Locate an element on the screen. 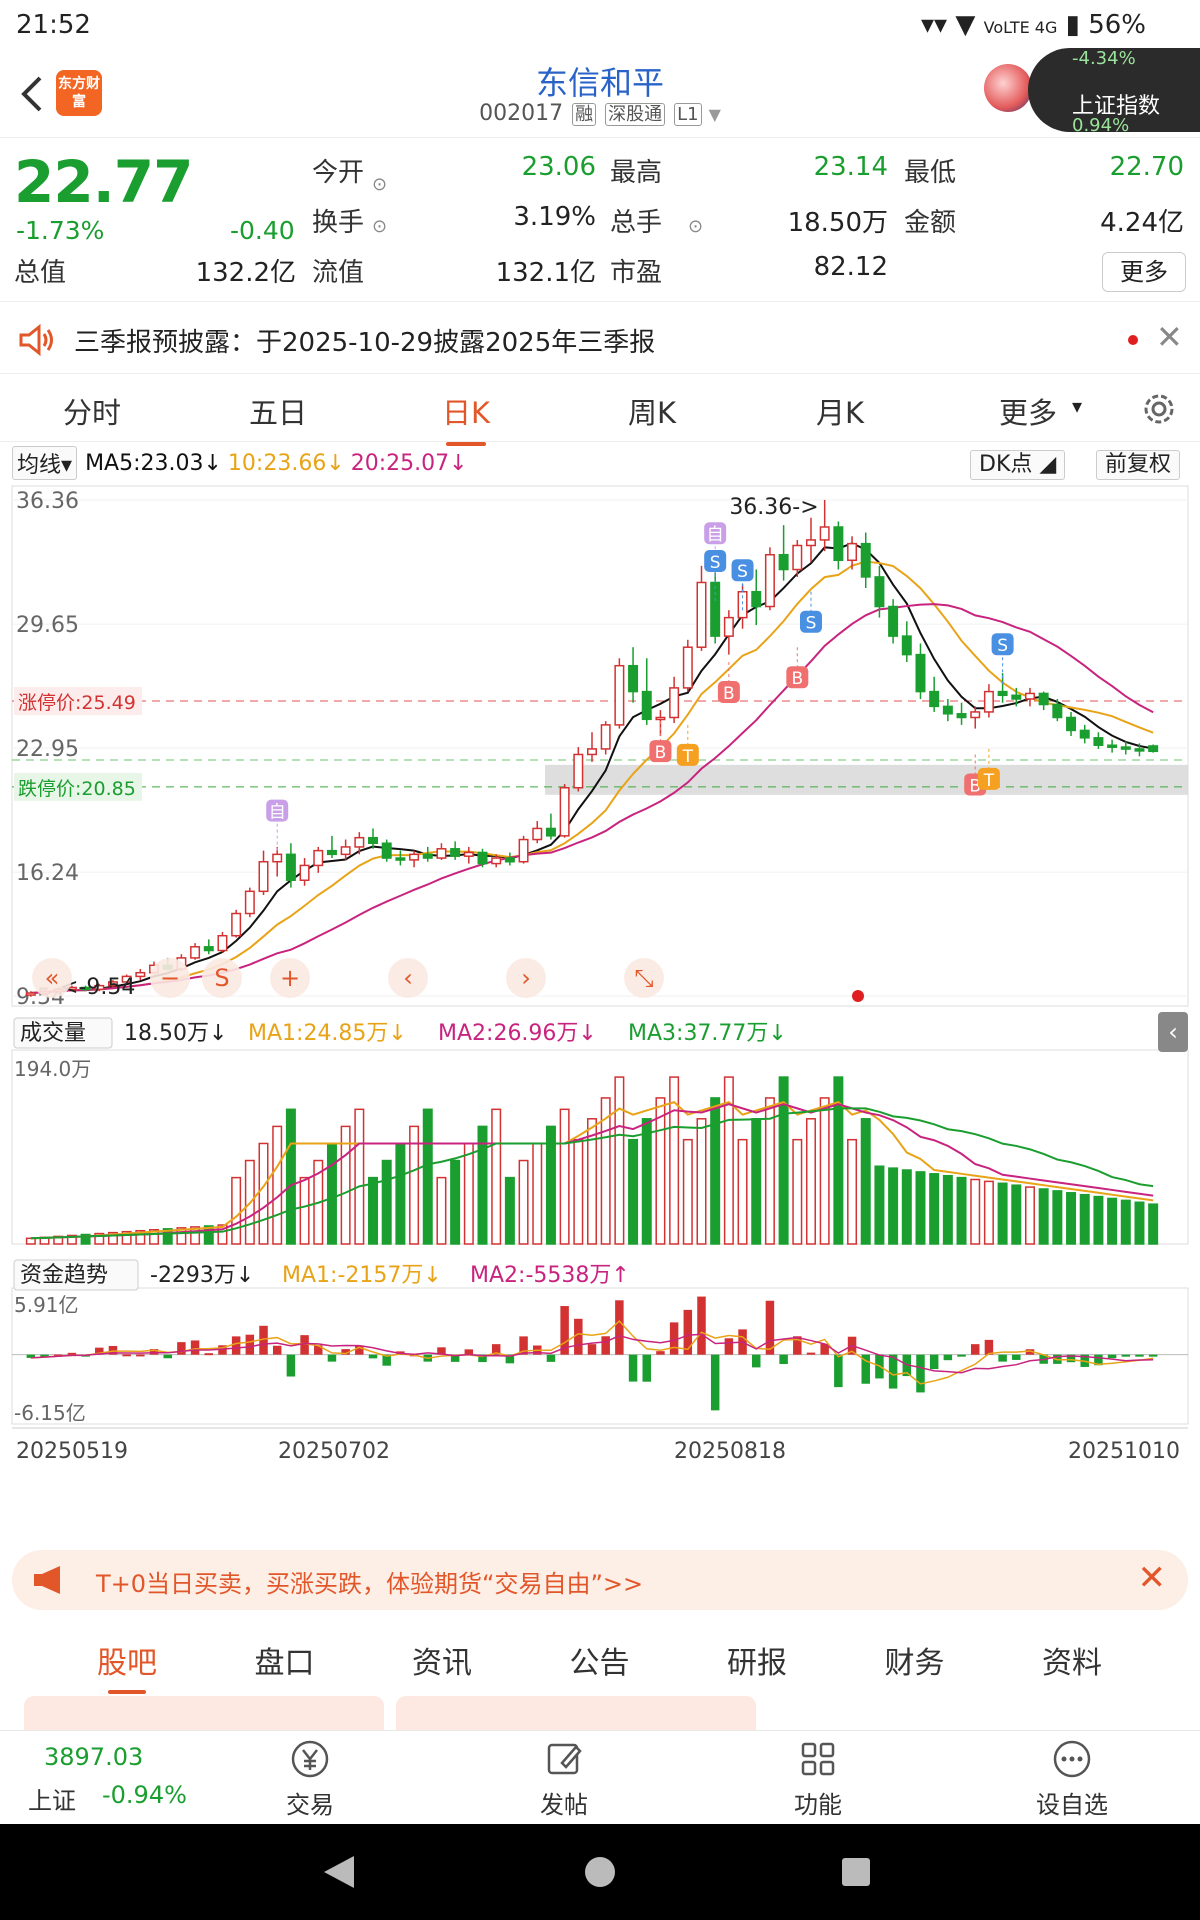 The image size is (1200, 1920). quote-value: 132.2亿 is located at coordinates (245, 273).